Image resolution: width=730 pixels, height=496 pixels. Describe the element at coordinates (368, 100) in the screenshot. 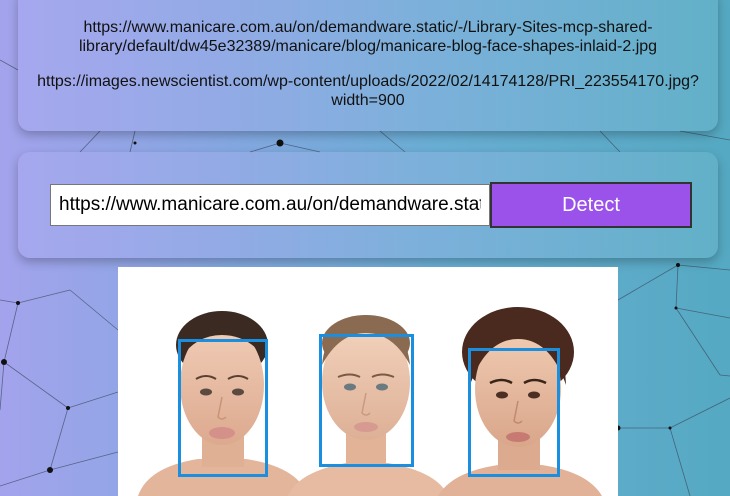

I see `url-item-line: width=900` at that location.